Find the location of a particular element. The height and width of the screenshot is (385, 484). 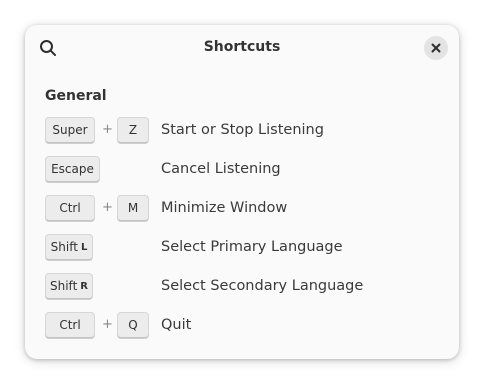

shortcut-label: Select Secondary Language is located at coordinates (262, 286).